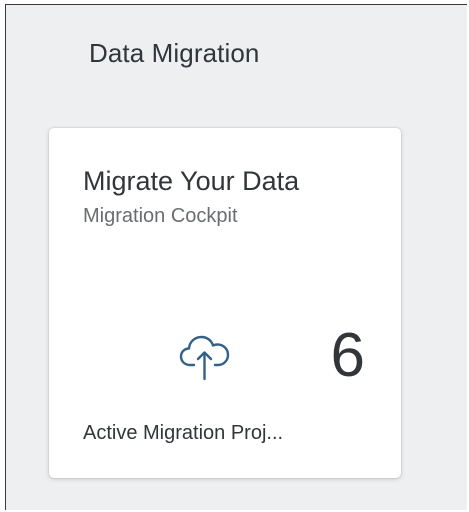 This screenshot has width=469, height=512. What do you see at coordinates (160, 216) in the screenshot?
I see `tile-subtitle: Migration Cockpit` at bounding box center [160, 216].